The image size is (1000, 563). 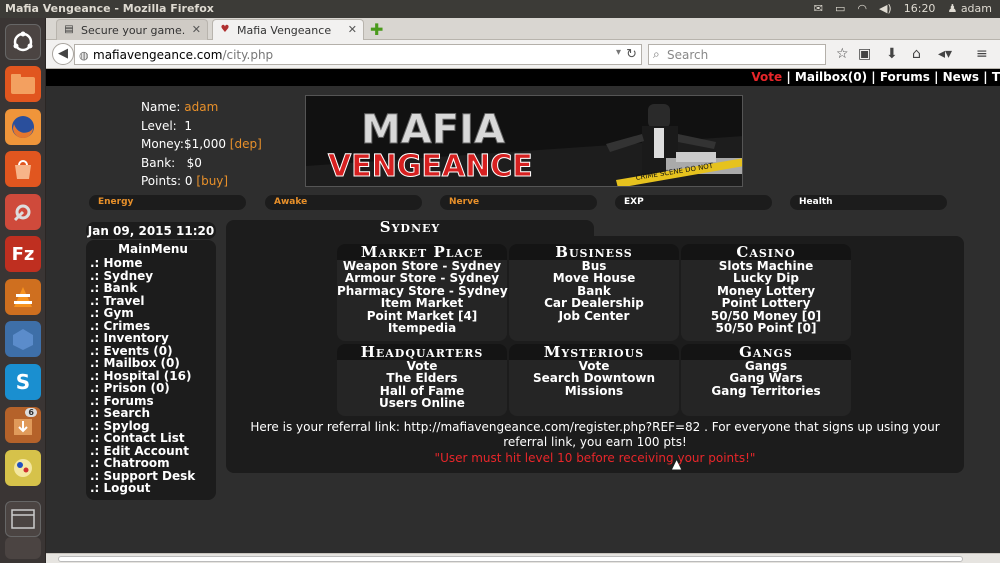 I want to click on menu-item-prison: .: Prison (0), so click(x=153, y=388).